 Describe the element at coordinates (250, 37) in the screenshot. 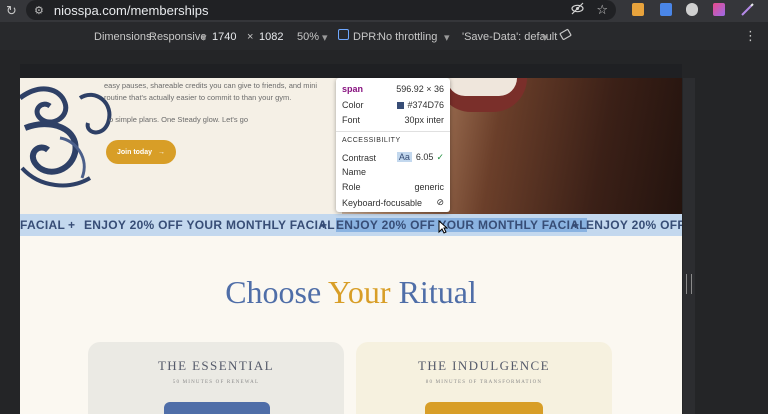

I see `times-symbol: ×` at that location.